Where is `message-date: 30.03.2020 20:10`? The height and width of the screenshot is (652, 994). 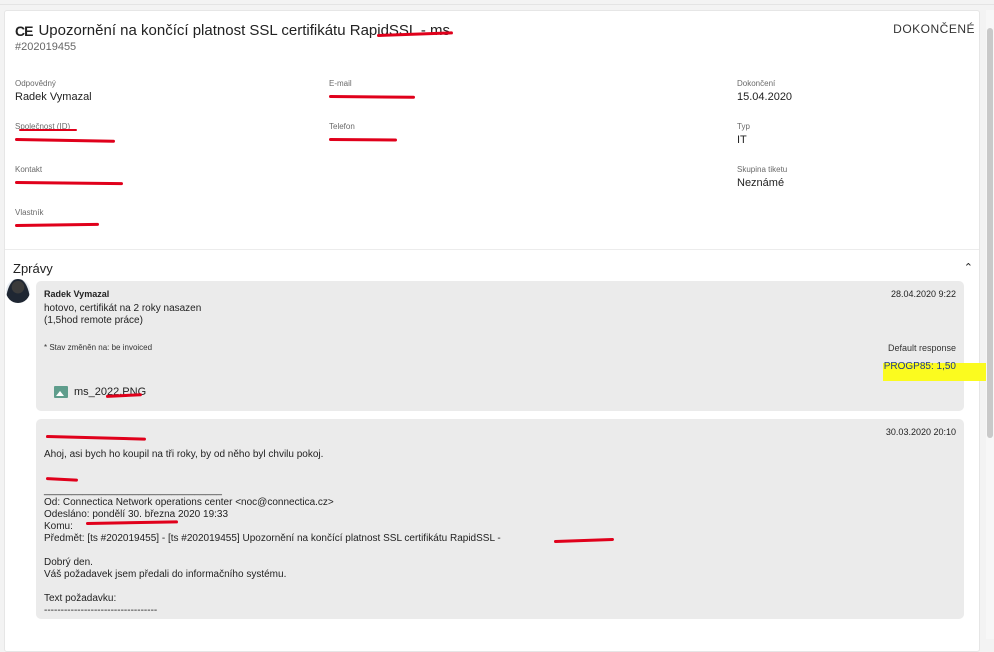
message-date: 30.03.2020 20:10 is located at coordinates (920, 432).